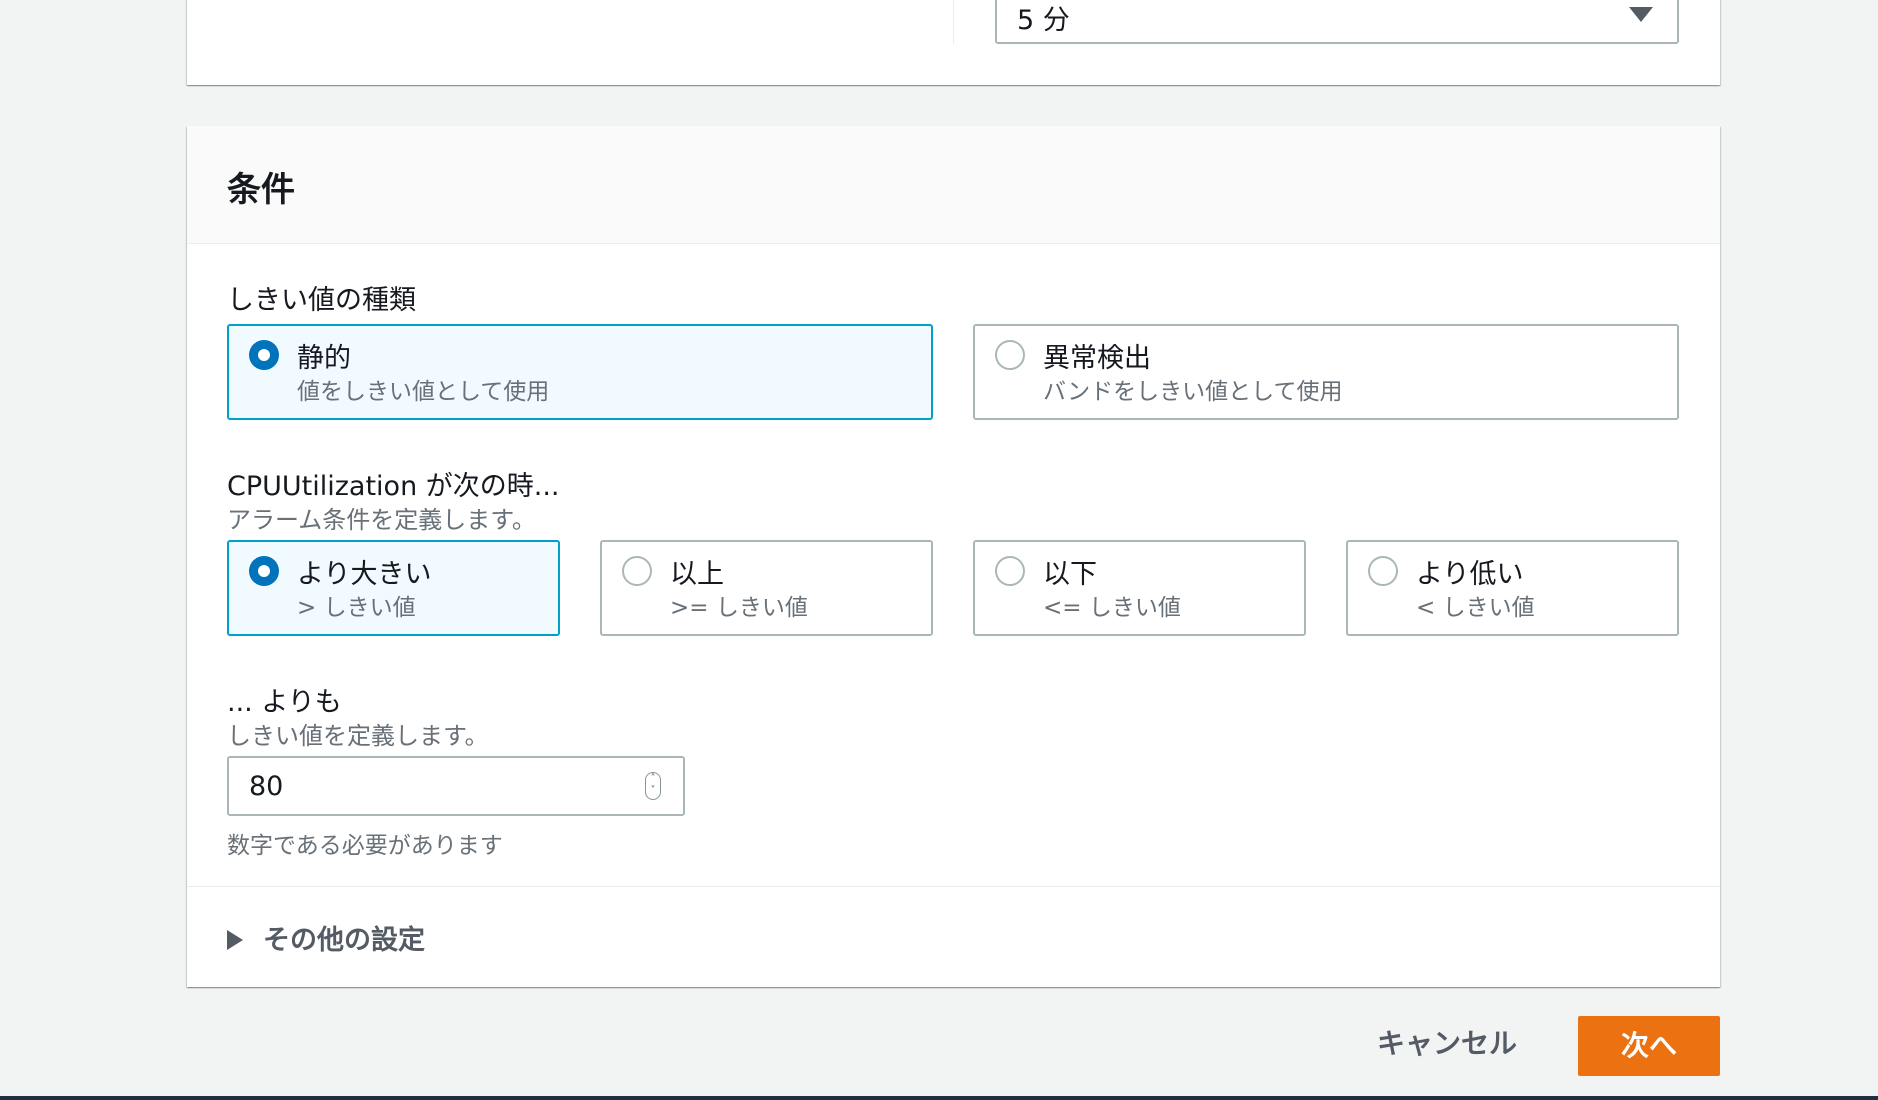 Image resolution: width=1878 pixels, height=1100 pixels. Describe the element at coordinates (1641, 14) in the screenshot. I see `caret-down-icon` at that location.